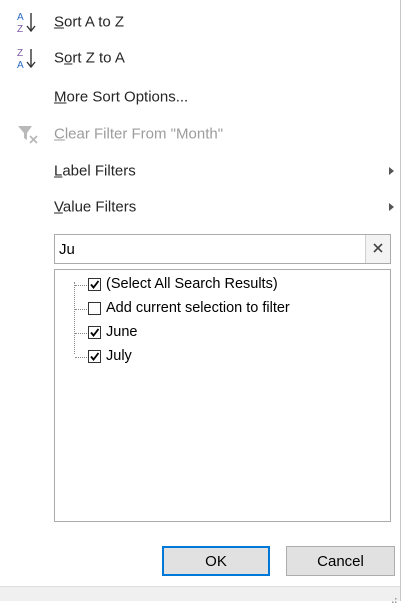  I want to click on sort-a-to-z-label: Sort A to Z, so click(89, 22).